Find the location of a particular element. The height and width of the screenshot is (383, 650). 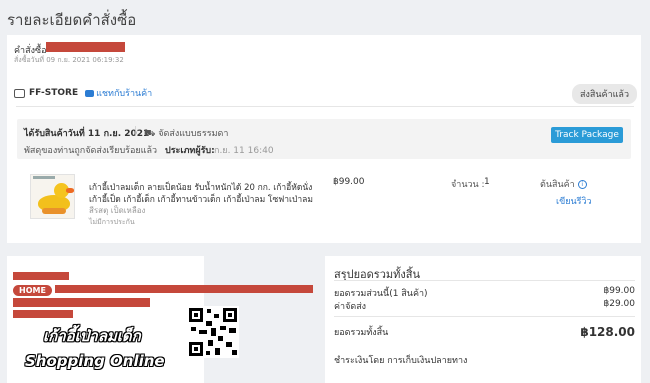

received-date: ได้รับสินค้าวันที่ 11 ก.ย. 2021 is located at coordinates (87, 134).